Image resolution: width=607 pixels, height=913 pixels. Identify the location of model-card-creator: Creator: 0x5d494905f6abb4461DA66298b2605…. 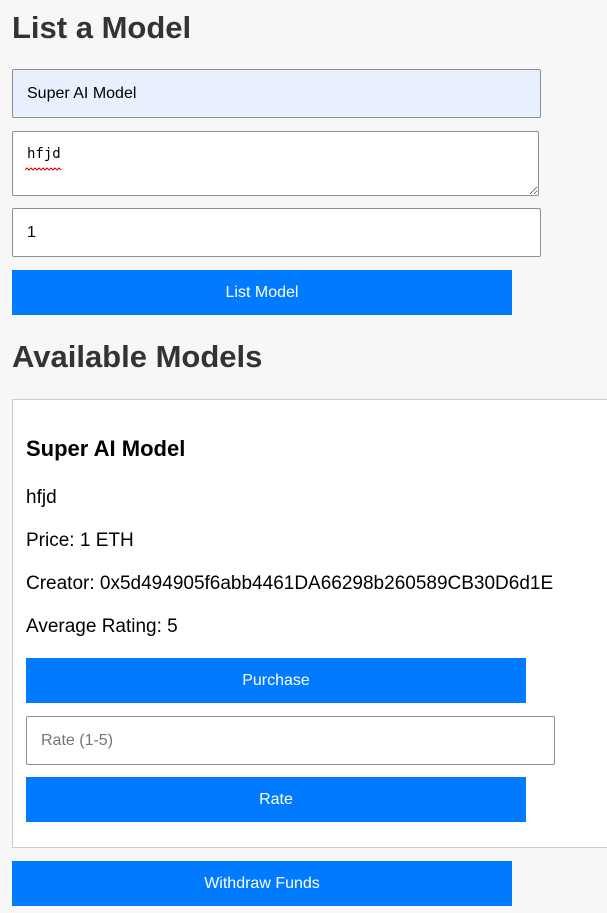
(290, 583).